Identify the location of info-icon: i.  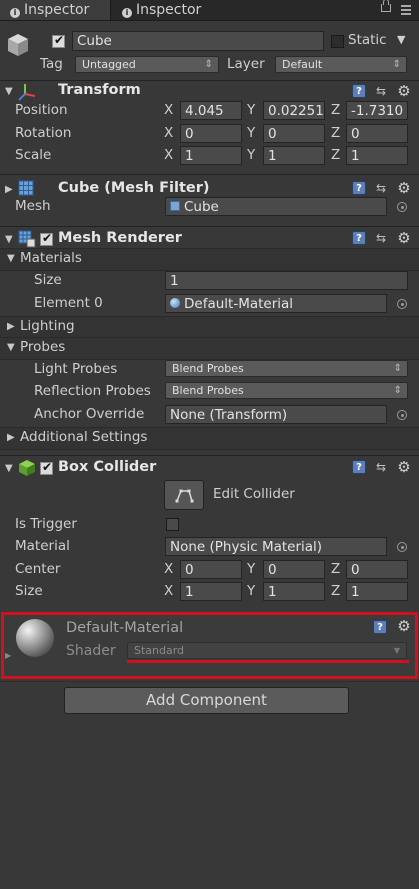
(127, 13).